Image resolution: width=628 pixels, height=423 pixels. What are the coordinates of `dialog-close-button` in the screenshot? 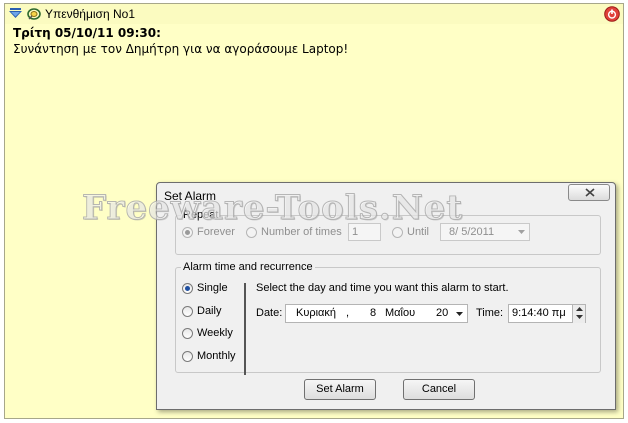 It's located at (589, 192).